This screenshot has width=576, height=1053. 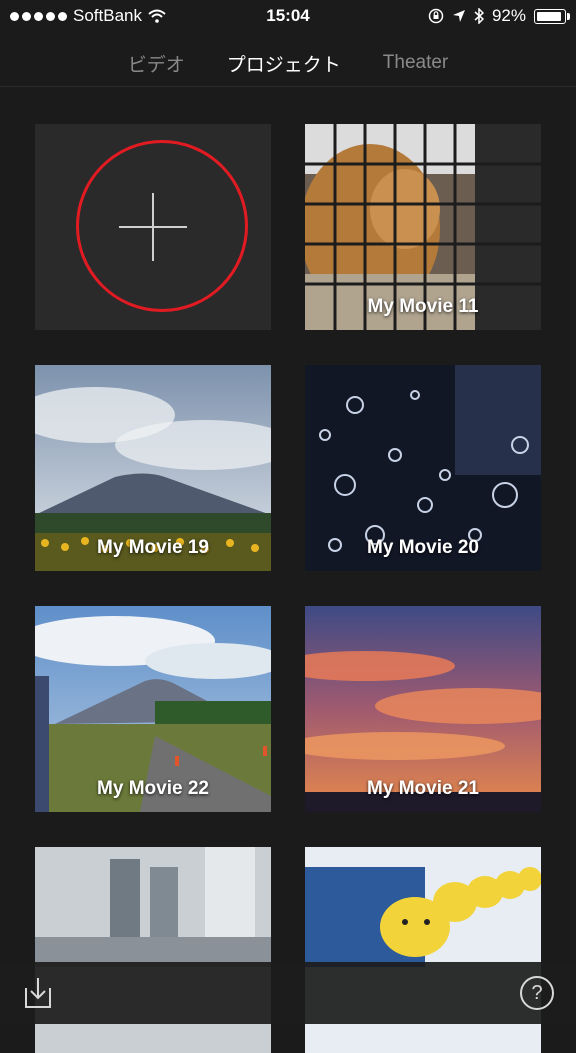 I want to click on tab-projects: プロジェクト, so click(x=284, y=63).